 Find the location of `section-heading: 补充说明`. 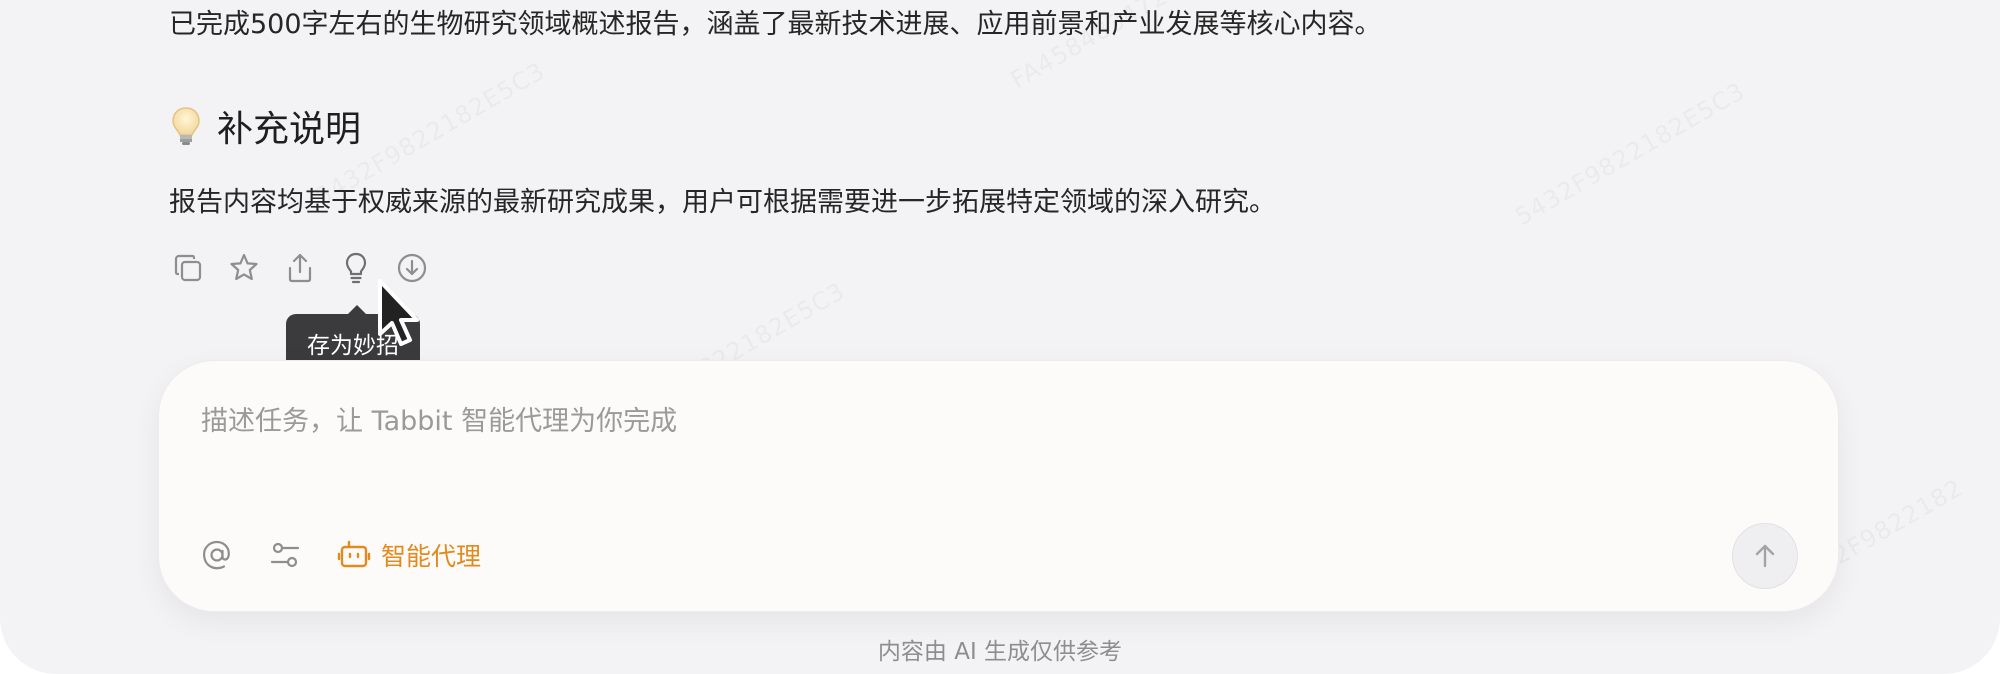

section-heading: 补充说明 is located at coordinates (265, 126).